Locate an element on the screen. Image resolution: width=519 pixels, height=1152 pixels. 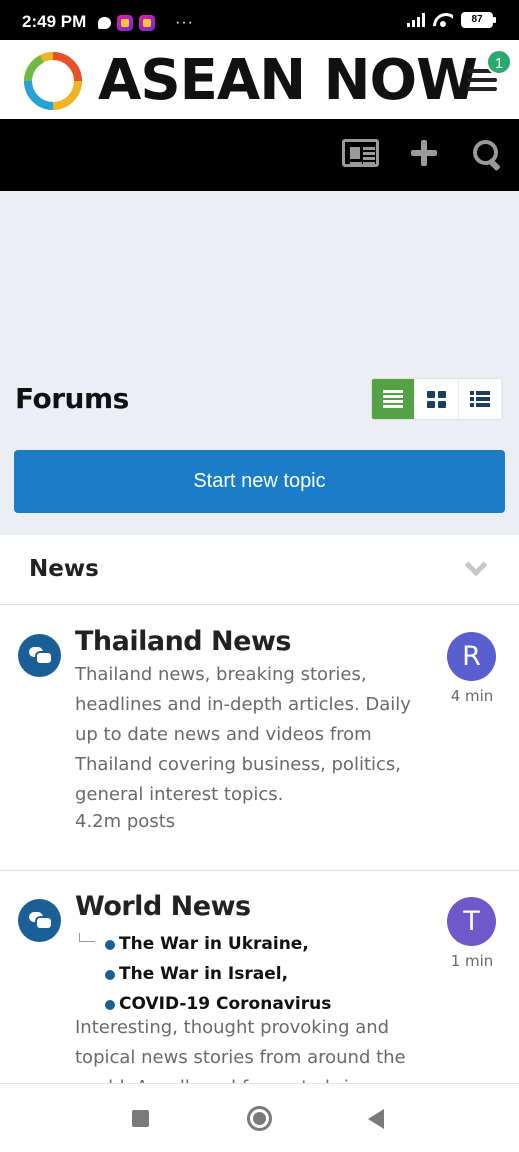
status-notification-icons: ··· is located at coordinates (146, 23).